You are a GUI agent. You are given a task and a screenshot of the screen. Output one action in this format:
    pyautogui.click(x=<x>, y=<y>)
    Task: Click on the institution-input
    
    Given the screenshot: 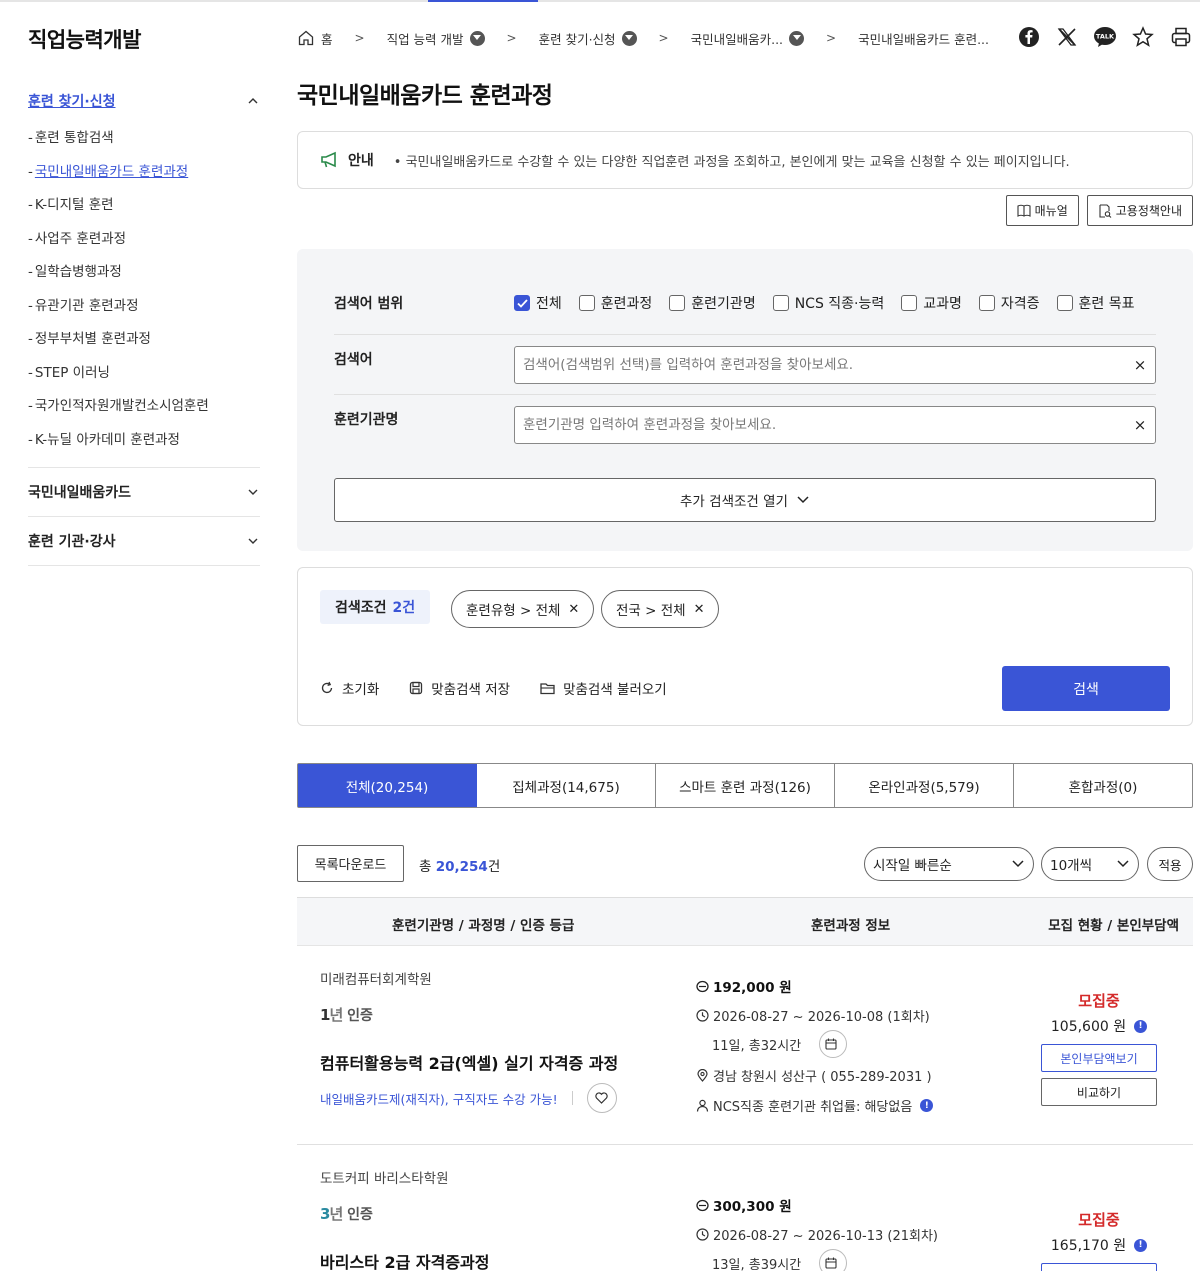 What is the action you would take?
    pyautogui.click(x=824, y=425)
    